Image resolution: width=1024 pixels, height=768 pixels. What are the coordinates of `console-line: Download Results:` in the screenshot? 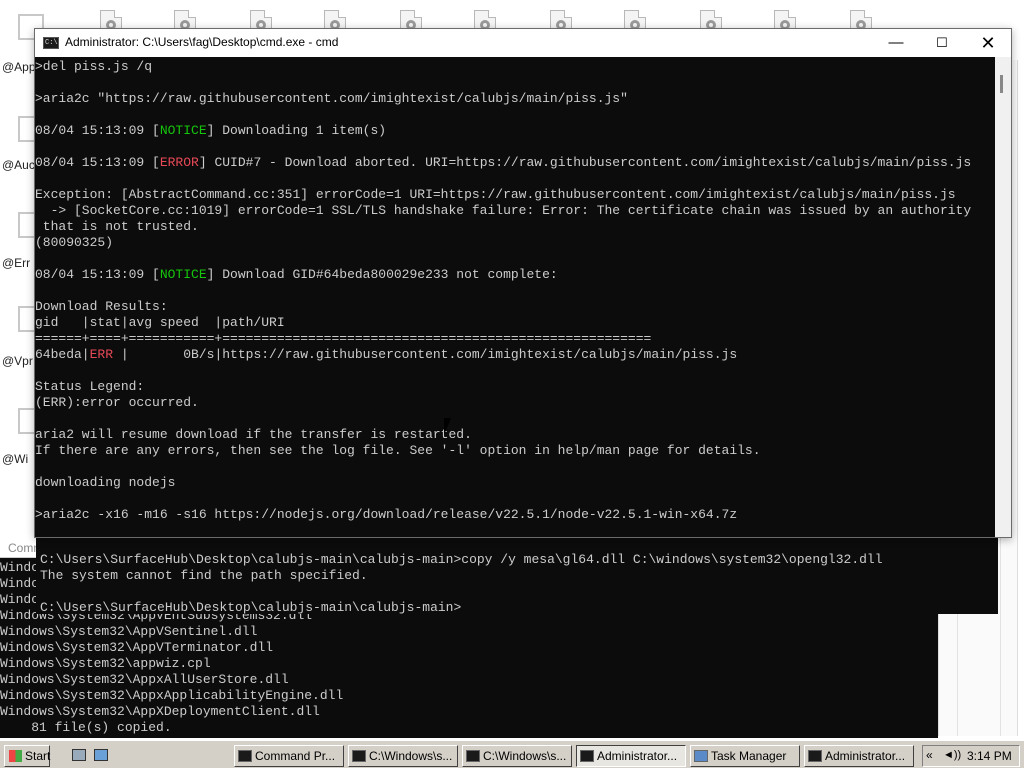 It's located at (503, 307).